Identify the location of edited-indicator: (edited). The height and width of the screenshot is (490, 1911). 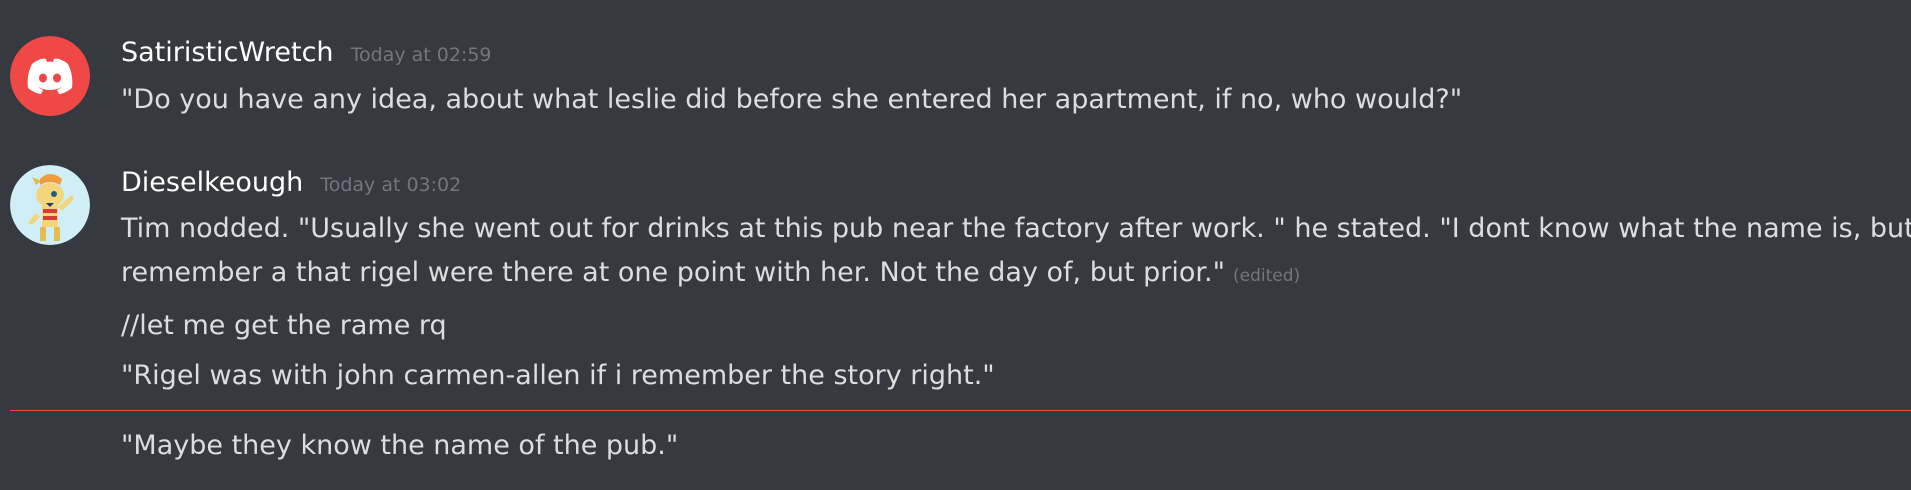
(1267, 276).